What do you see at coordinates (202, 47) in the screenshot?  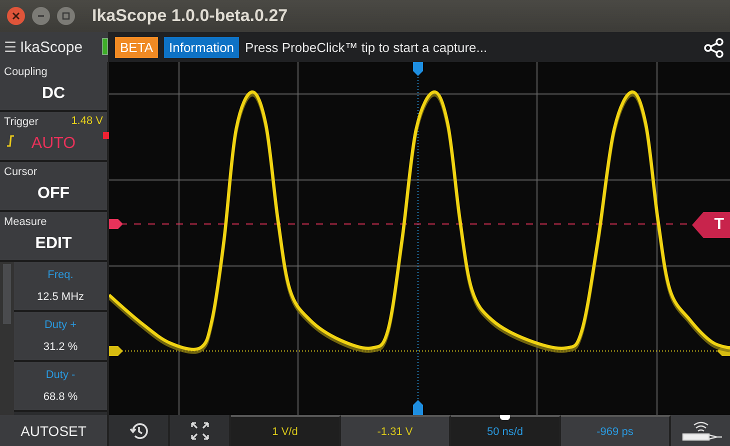 I see `info-badge: Information` at bounding box center [202, 47].